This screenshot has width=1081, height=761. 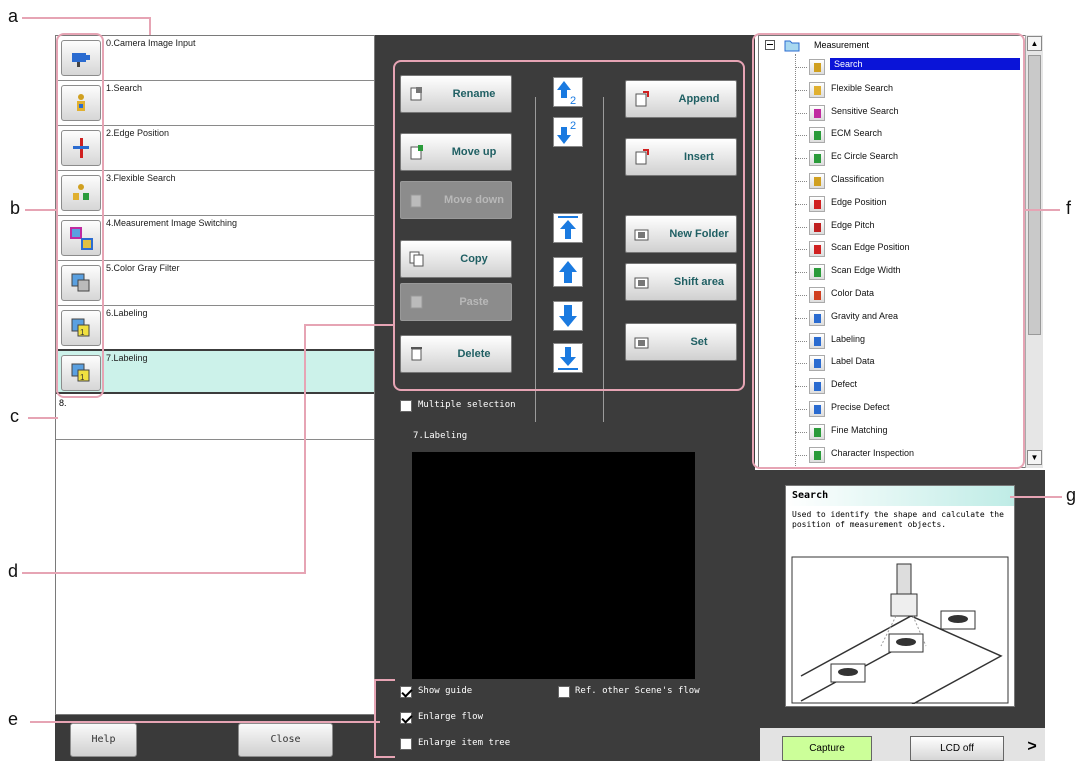 What do you see at coordinates (13, 571) in the screenshot?
I see `callout-label-d: d` at bounding box center [13, 571].